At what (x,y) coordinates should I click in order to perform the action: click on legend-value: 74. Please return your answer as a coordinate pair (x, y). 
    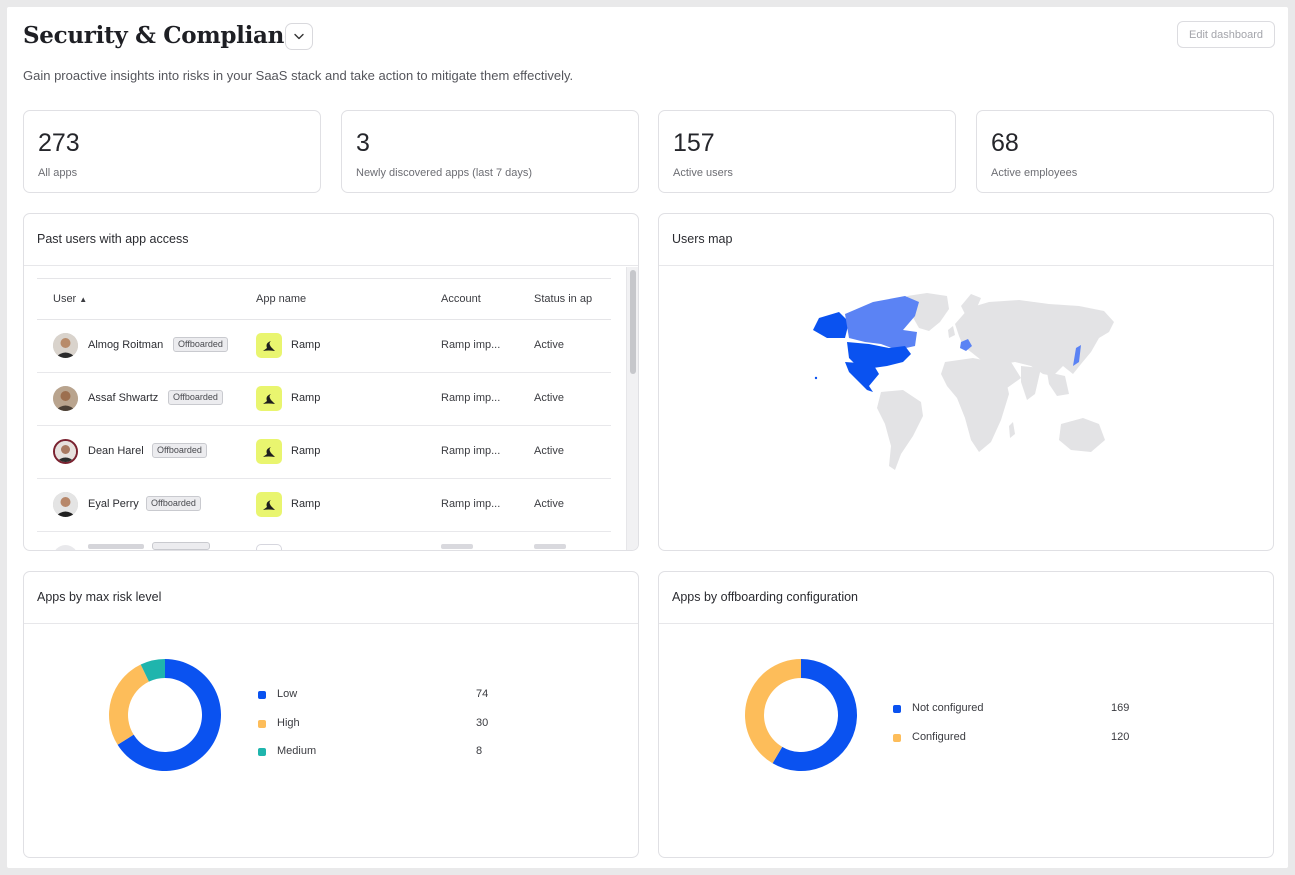
    Looking at the image, I should click on (482, 694).